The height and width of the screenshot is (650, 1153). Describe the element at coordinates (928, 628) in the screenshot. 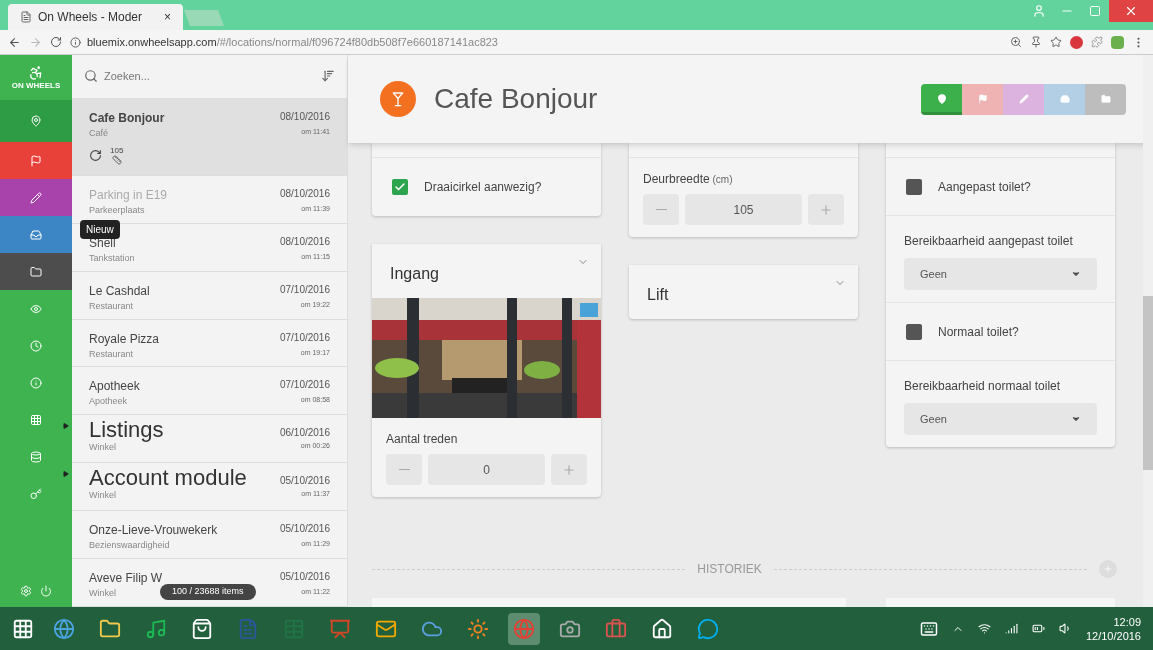

I see `keyboard-icon` at that location.